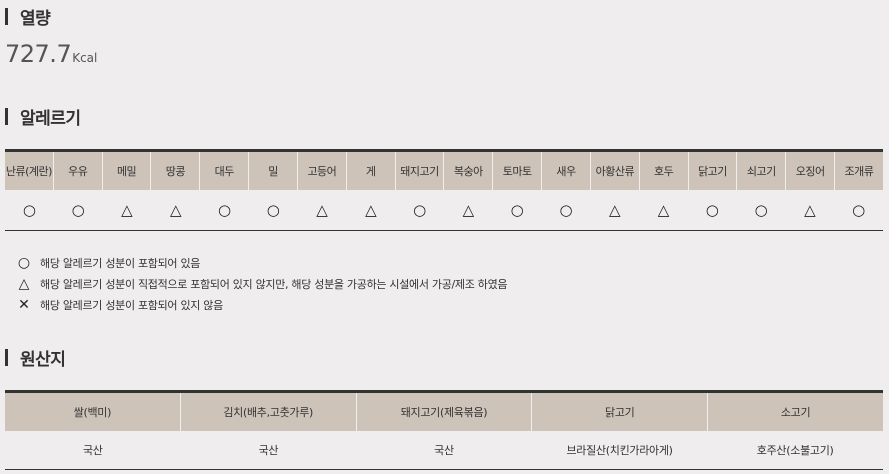 This screenshot has height=474, width=889. Describe the element at coordinates (43, 359) in the screenshot. I see `origin-title: 원산지` at that location.